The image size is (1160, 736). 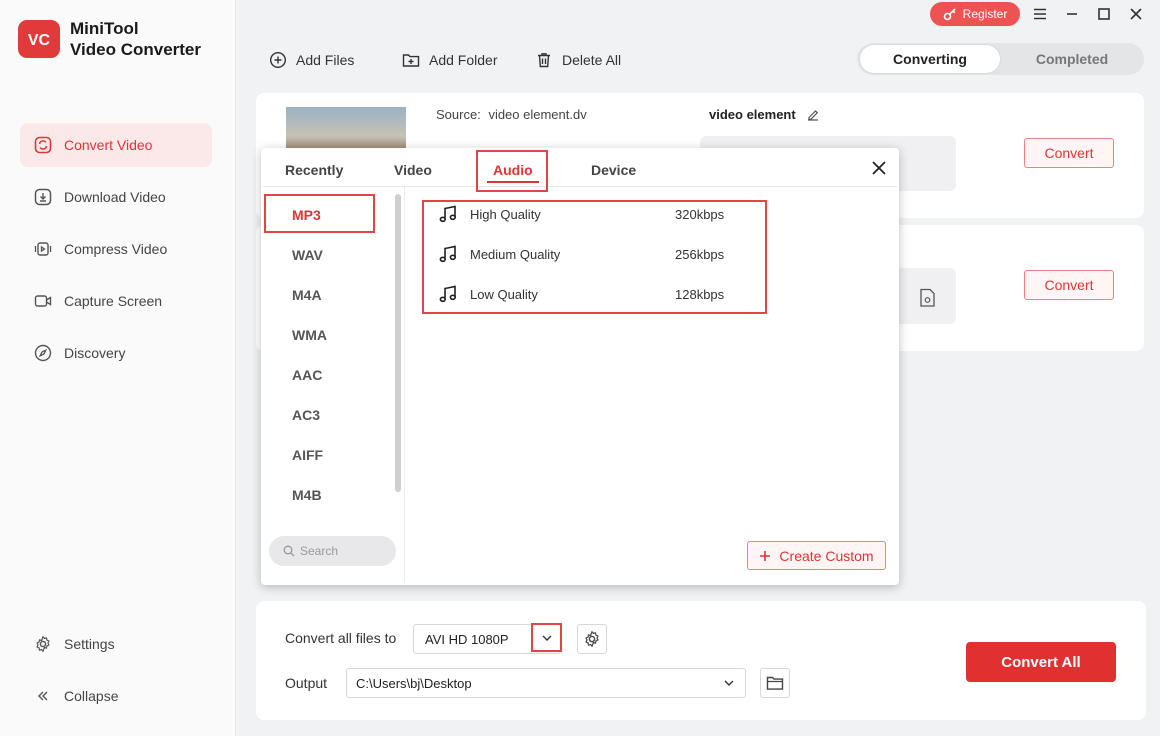 I want to click on add-files-label: Add Files, so click(x=325, y=60).